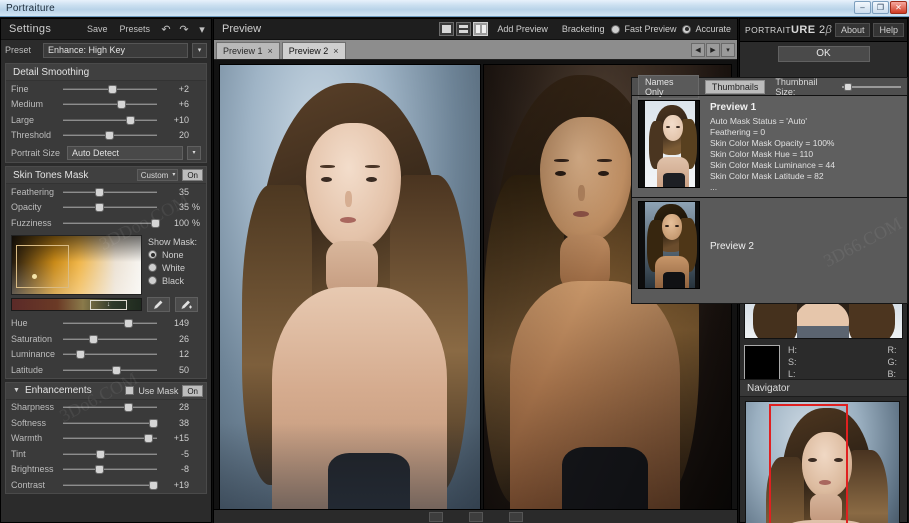 This screenshot has width=909, height=523. What do you see at coordinates (166, 29) in the screenshot?
I see `undo-icon: ↶` at bounding box center [166, 29].